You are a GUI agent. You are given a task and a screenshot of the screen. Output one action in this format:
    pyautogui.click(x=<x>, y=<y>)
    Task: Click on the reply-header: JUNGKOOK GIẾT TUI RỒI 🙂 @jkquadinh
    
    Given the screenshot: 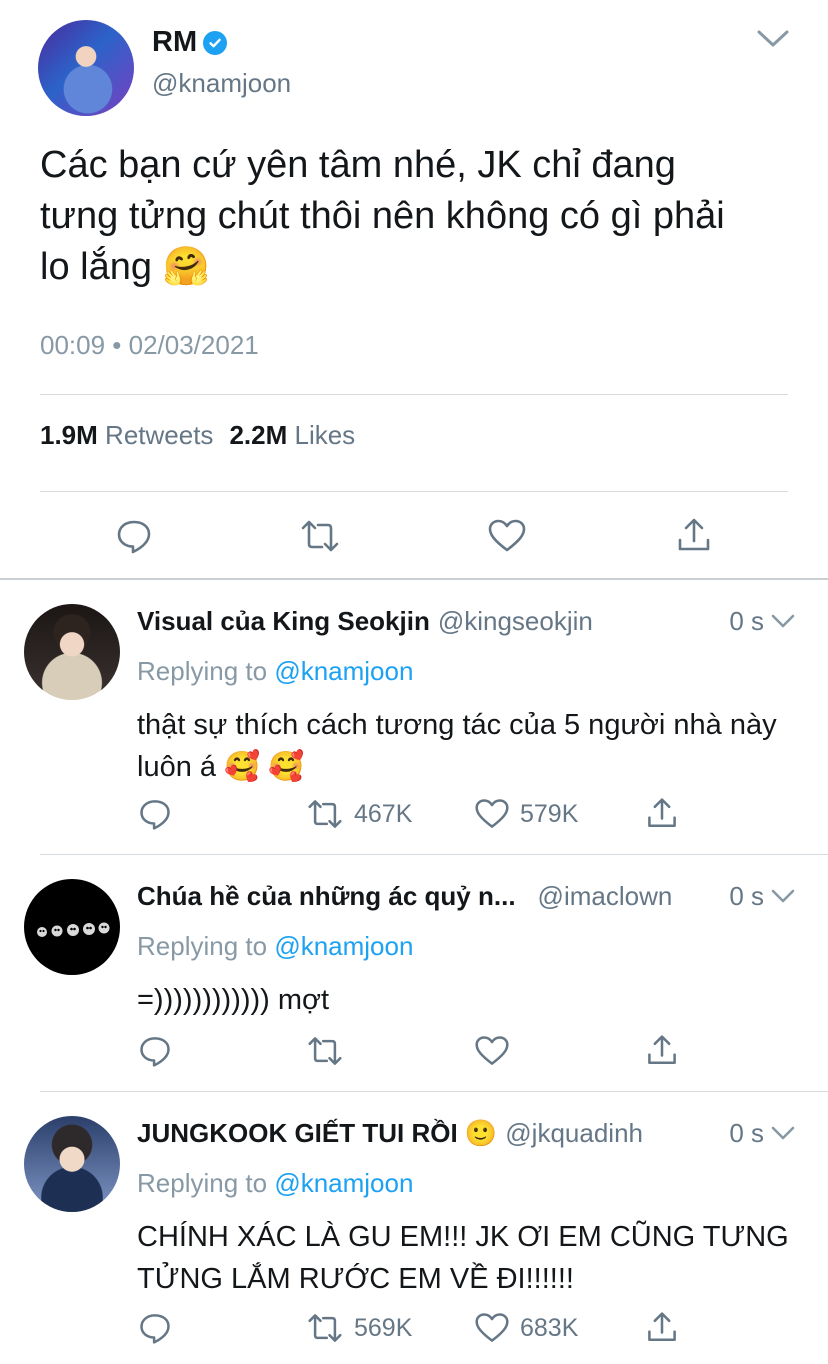 What is the action you would take?
    pyautogui.click(x=390, y=1133)
    